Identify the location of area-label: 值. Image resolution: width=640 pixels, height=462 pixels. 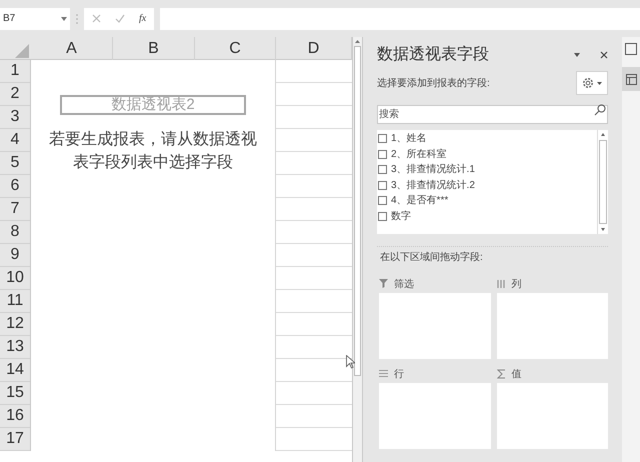
(517, 375).